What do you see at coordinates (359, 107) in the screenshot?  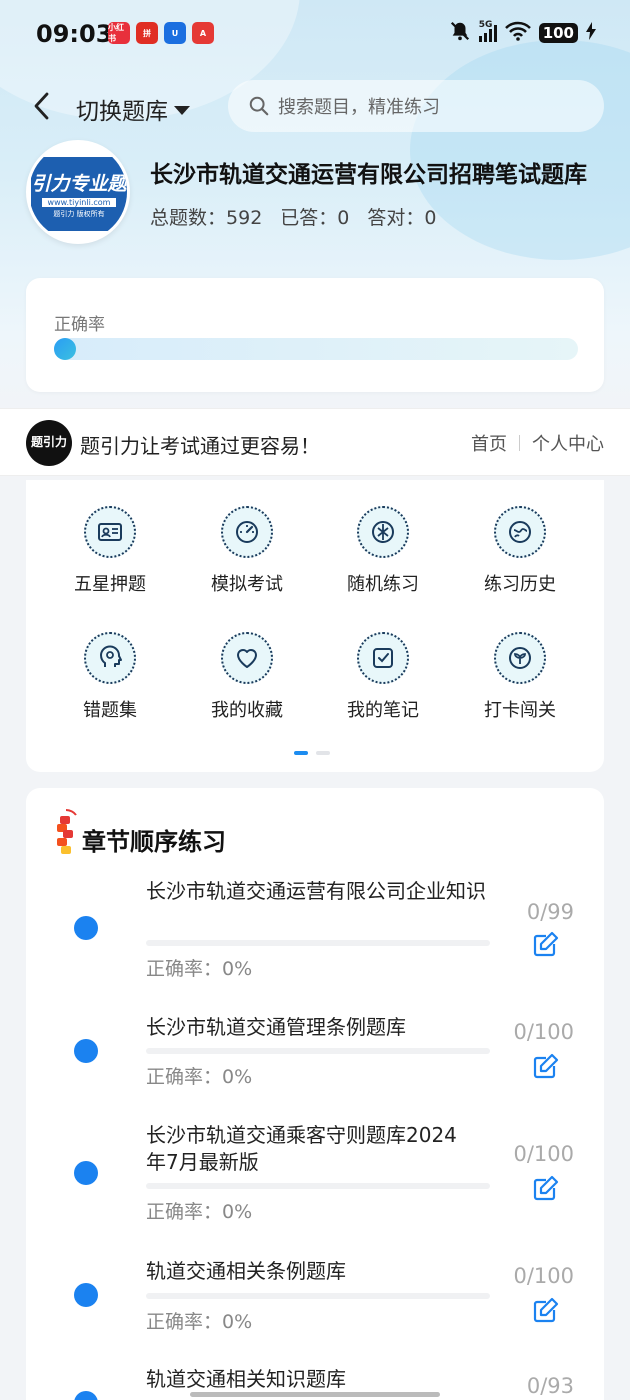 I see `search-placeholder: 搜索题目，精准练习` at bounding box center [359, 107].